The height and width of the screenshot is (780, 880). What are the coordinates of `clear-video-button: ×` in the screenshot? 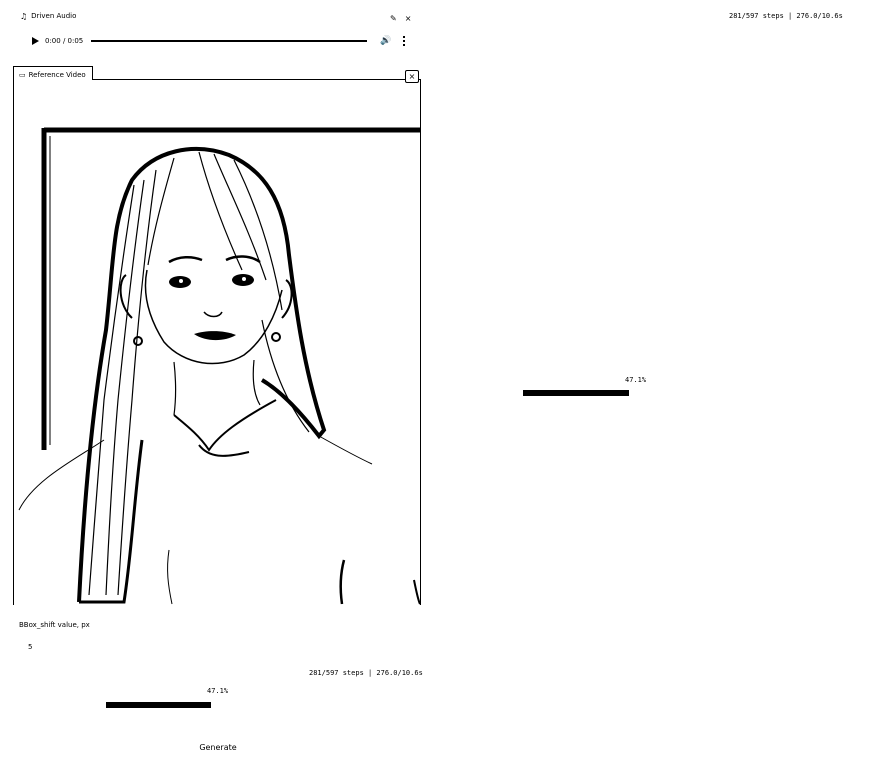 It's located at (412, 76).